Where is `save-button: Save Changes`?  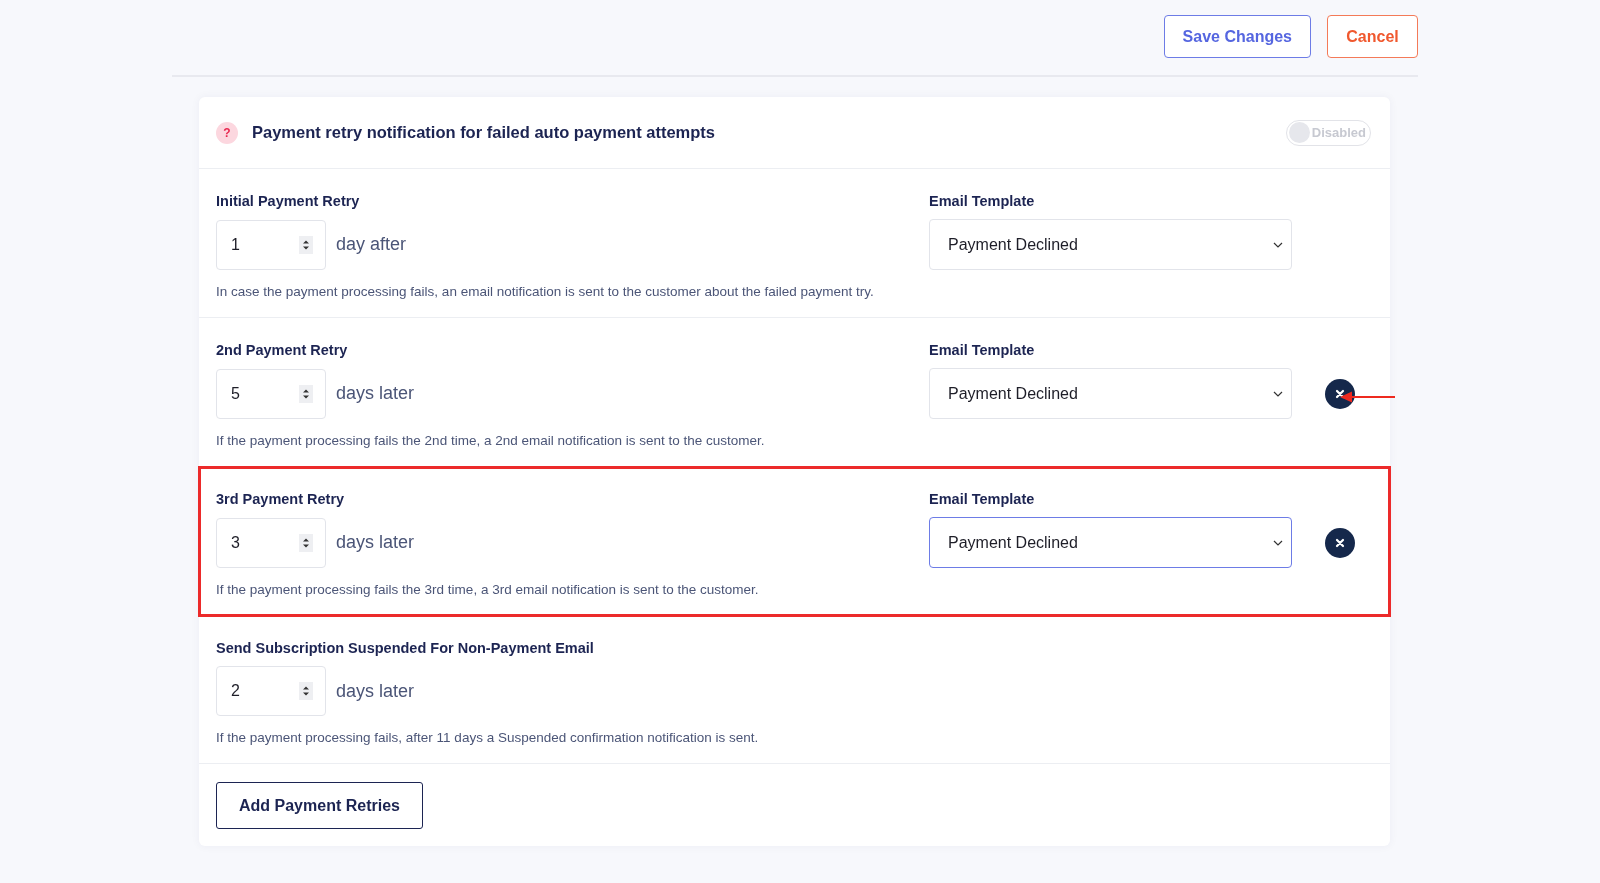
save-button: Save Changes is located at coordinates (1237, 36).